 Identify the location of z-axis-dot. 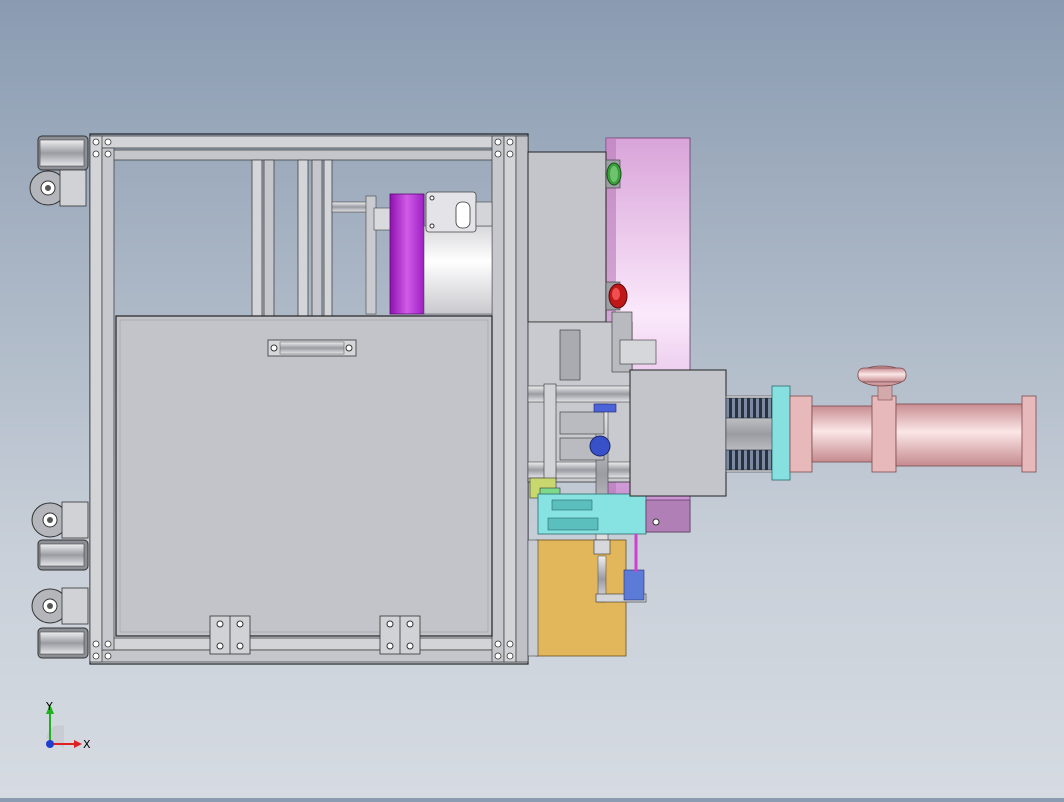
(50, 744).